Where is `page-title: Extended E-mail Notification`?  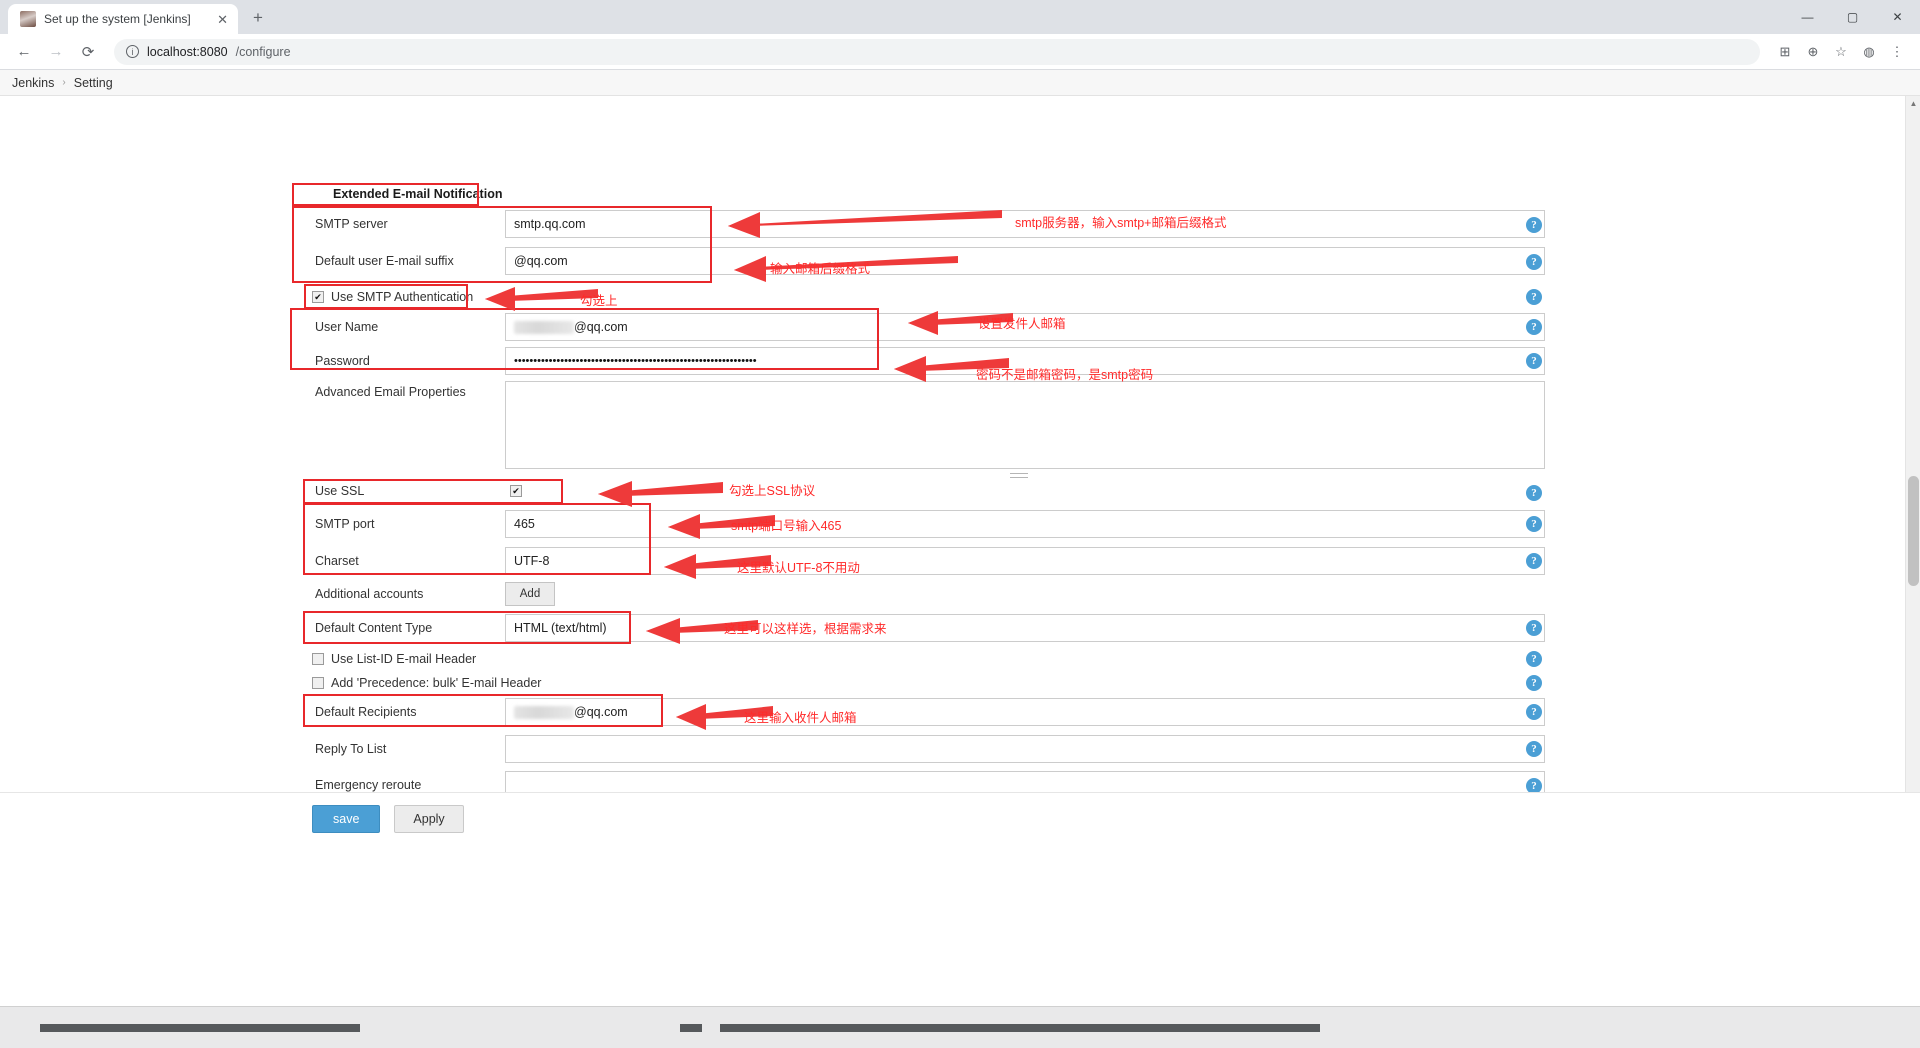 page-title: Extended E-mail Notification is located at coordinates (418, 194).